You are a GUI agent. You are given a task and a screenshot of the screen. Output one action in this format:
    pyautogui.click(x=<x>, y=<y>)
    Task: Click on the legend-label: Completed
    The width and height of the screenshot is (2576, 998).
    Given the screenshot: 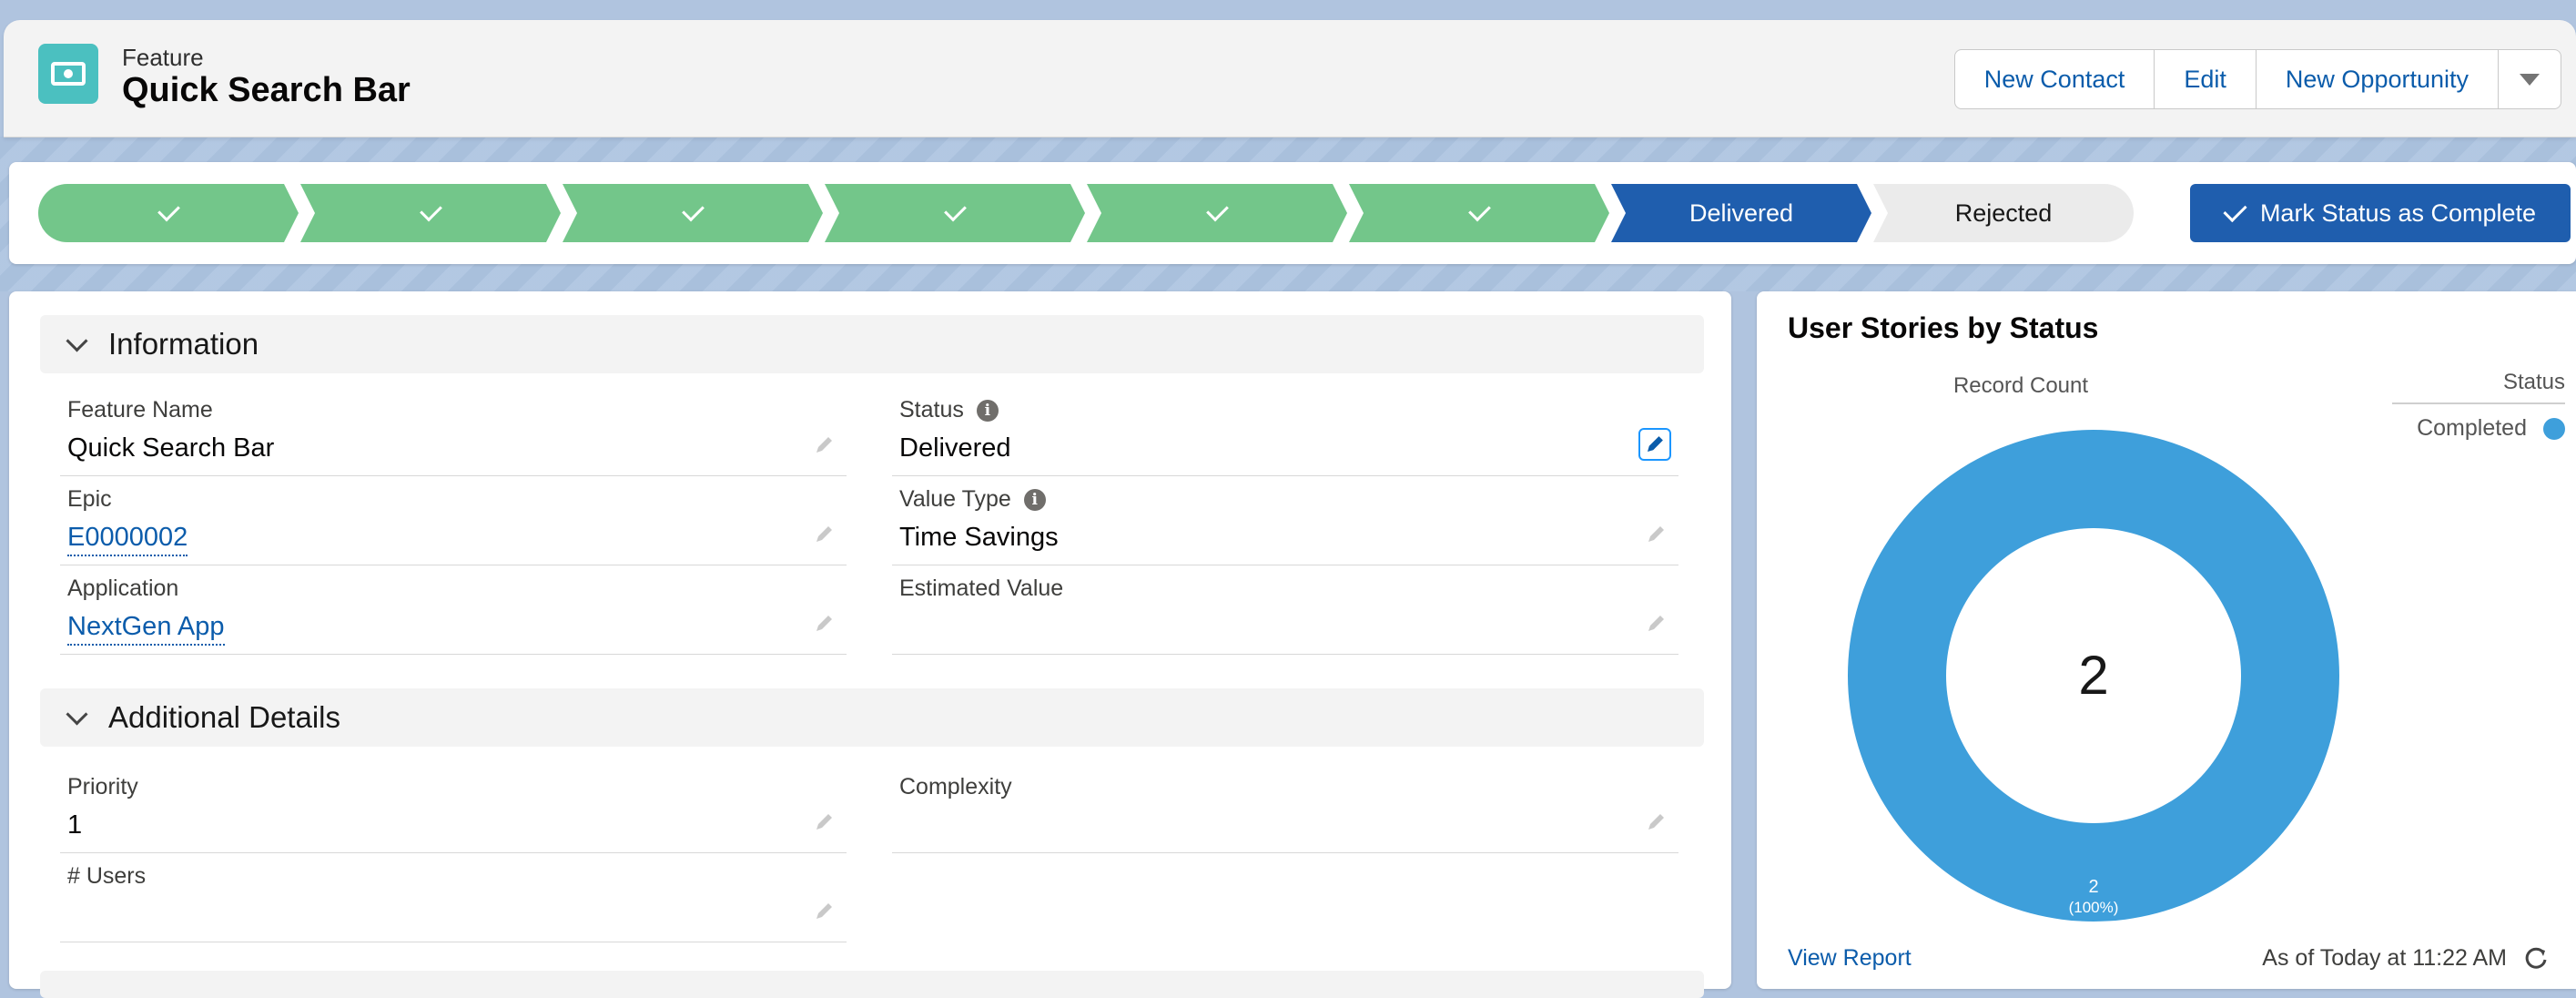 What is the action you would take?
    pyautogui.click(x=2472, y=428)
    